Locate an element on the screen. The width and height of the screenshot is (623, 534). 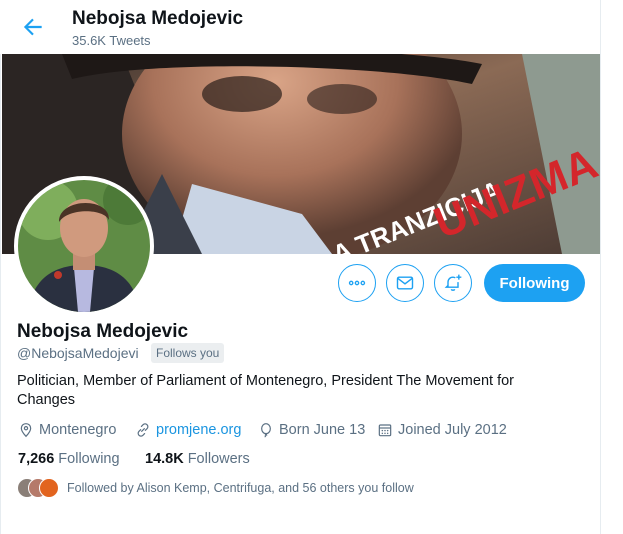
more-button is located at coordinates (357, 283).